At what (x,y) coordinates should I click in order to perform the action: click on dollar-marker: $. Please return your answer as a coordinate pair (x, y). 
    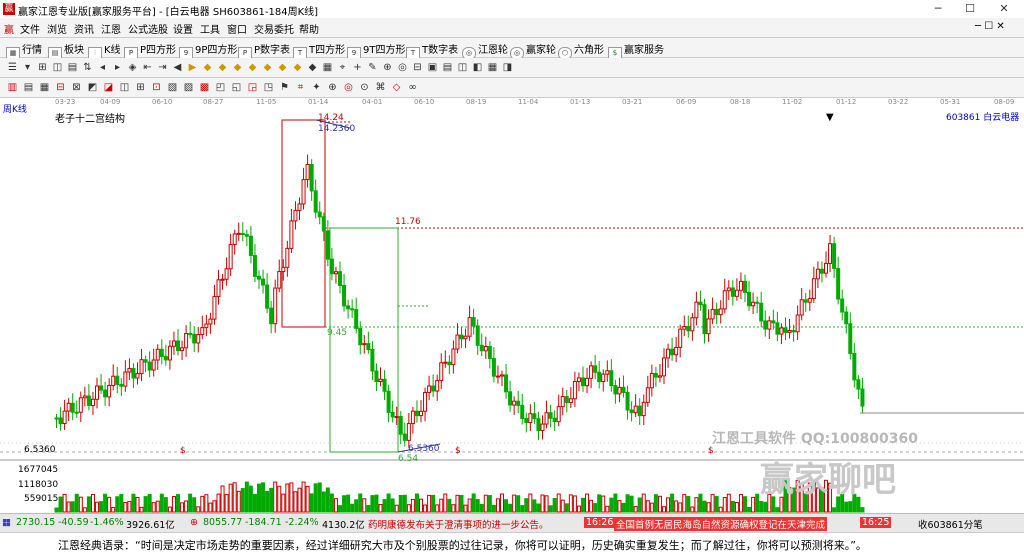
    Looking at the image, I should click on (458, 451).